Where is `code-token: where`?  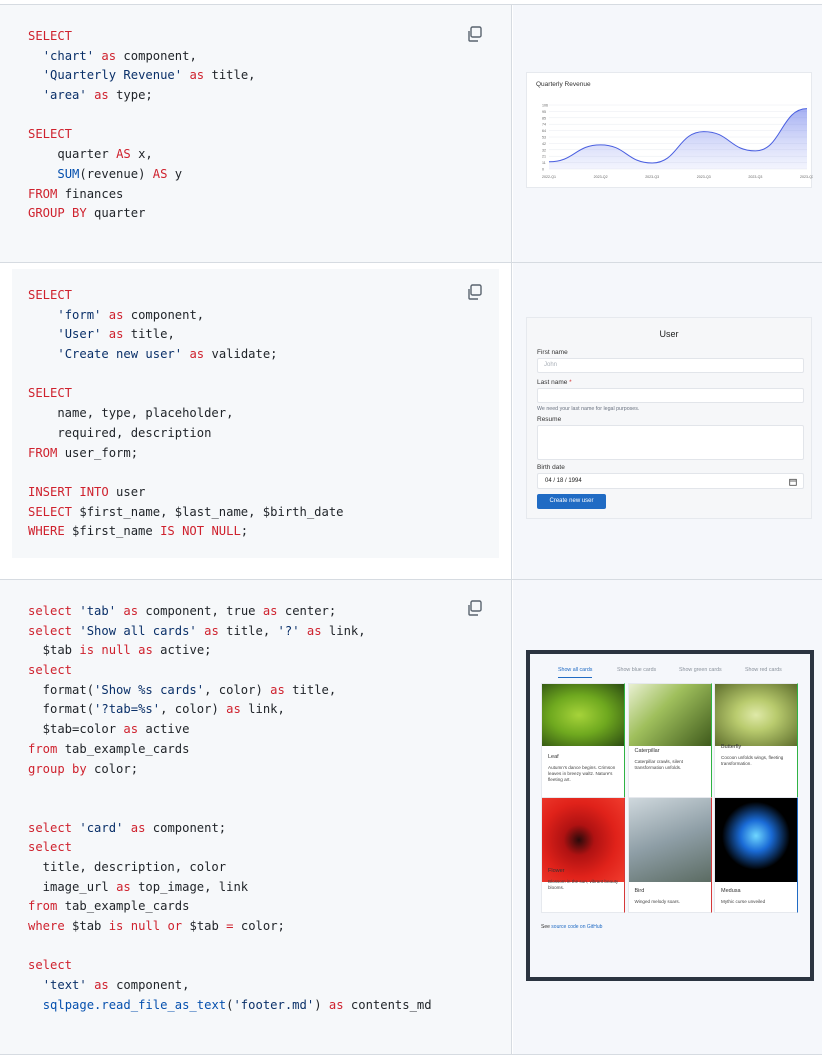 code-token: where is located at coordinates (46, 926).